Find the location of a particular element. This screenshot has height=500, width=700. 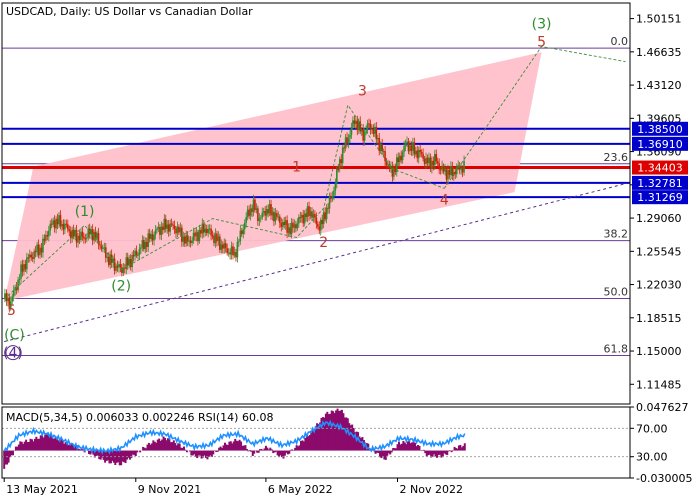

y-tick-label: 1.50151 is located at coordinates (659, 19).